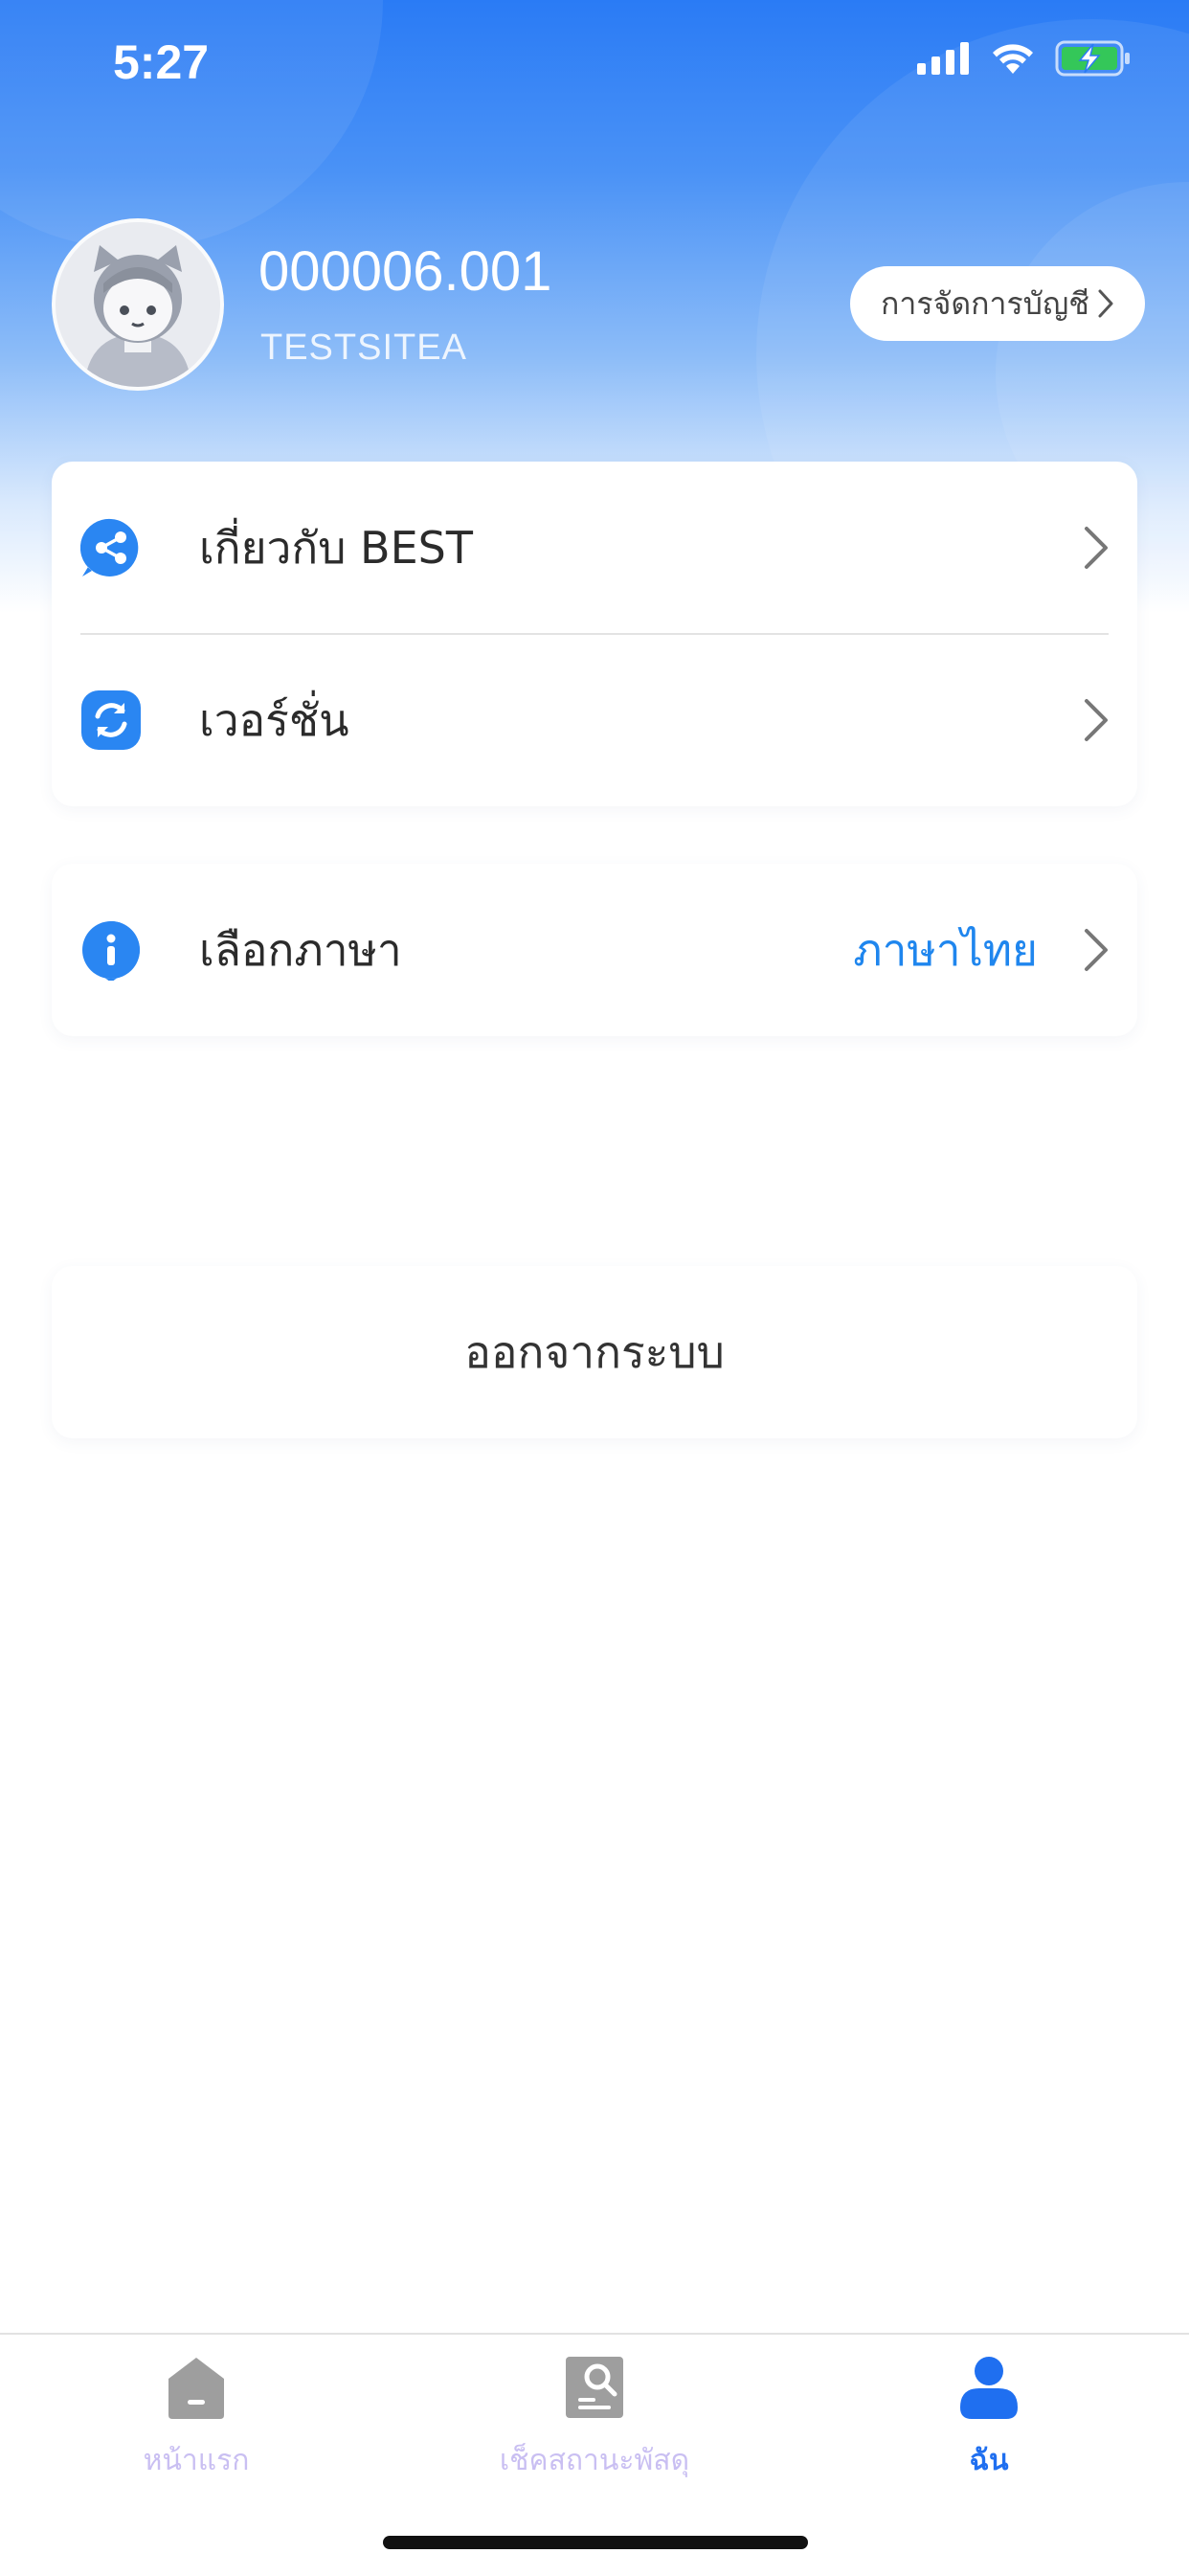  I want to click on person-icon, so click(989, 2388).